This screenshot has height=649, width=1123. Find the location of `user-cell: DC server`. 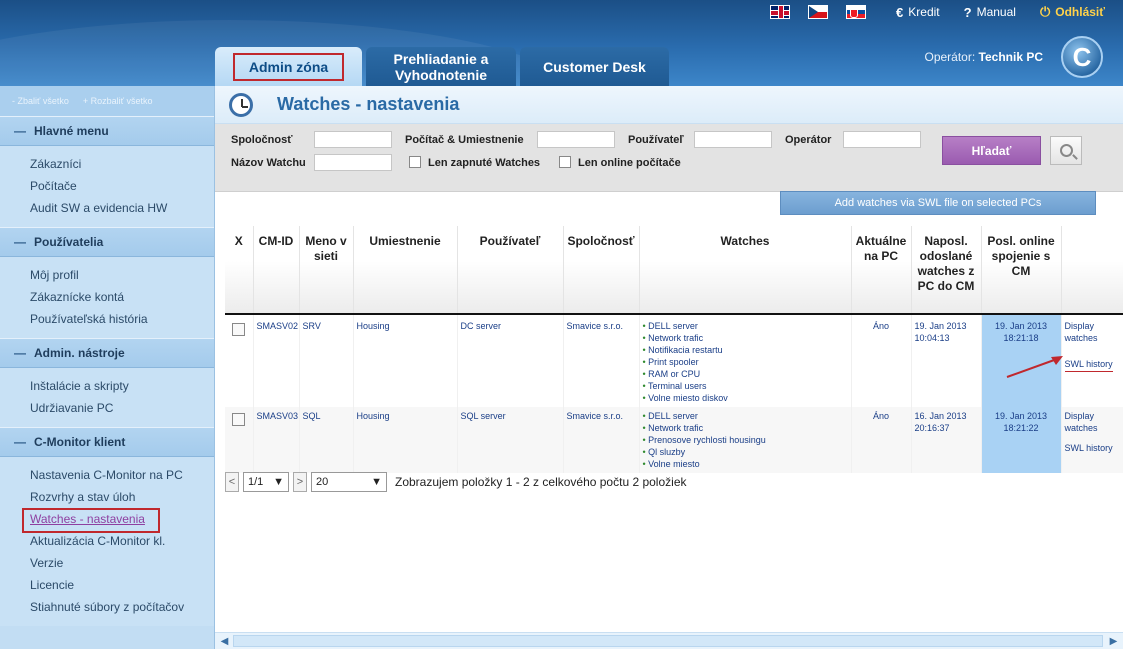

user-cell: DC server is located at coordinates (510, 360).